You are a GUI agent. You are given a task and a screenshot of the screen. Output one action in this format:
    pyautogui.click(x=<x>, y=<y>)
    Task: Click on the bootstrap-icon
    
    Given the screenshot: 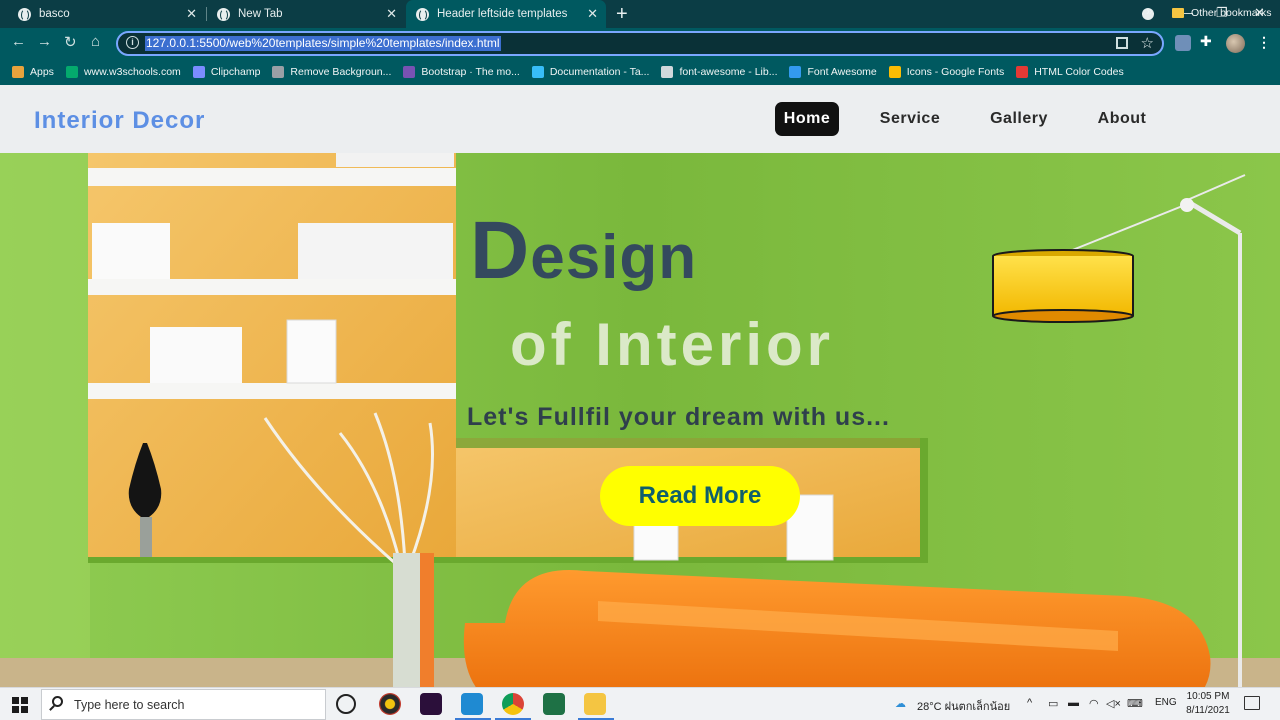 What is the action you would take?
    pyautogui.click(x=409, y=72)
    